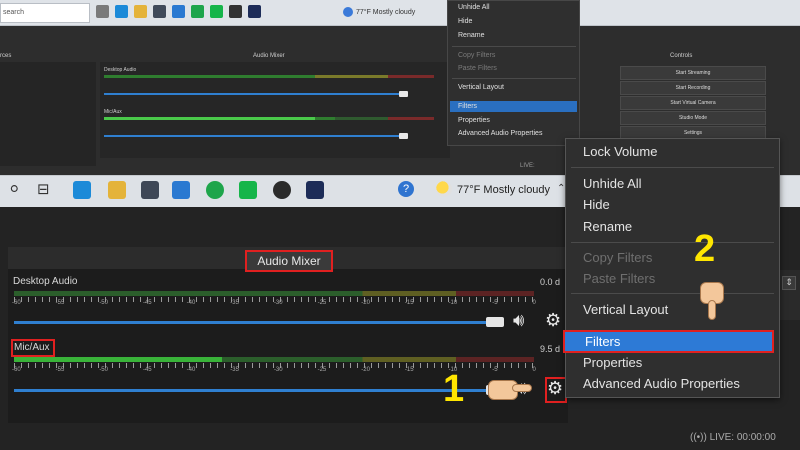 Image resolution: width=800 pixels, height=450 pixels. I want to click on weather-icon, so click(444, 189).